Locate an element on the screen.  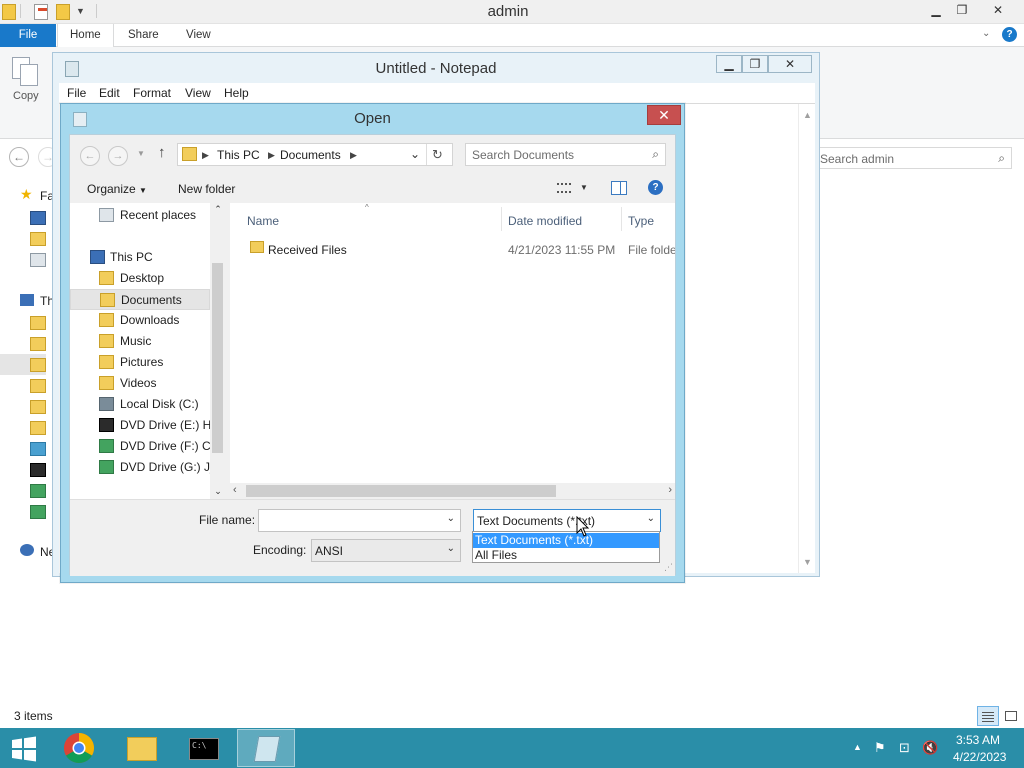
nav-item: Pictures is located at coordinates (140, 362).